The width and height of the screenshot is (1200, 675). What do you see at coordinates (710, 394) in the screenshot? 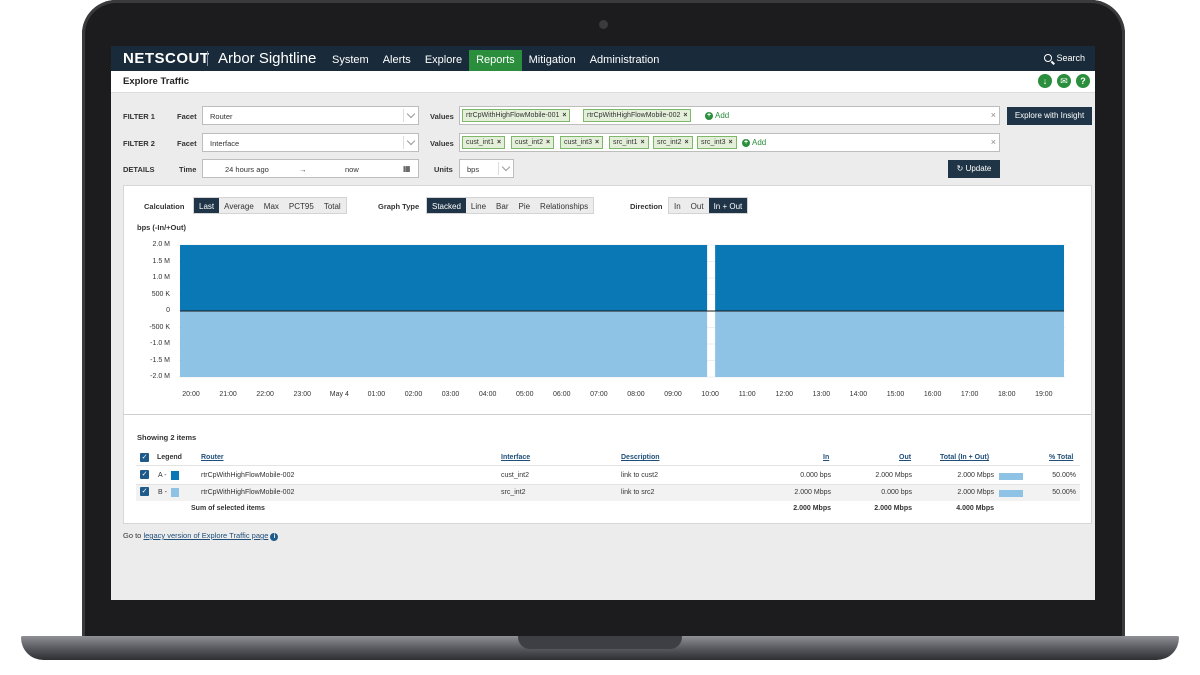
I see `x-tick-label: 10:00` at bounding box center [710, 394].